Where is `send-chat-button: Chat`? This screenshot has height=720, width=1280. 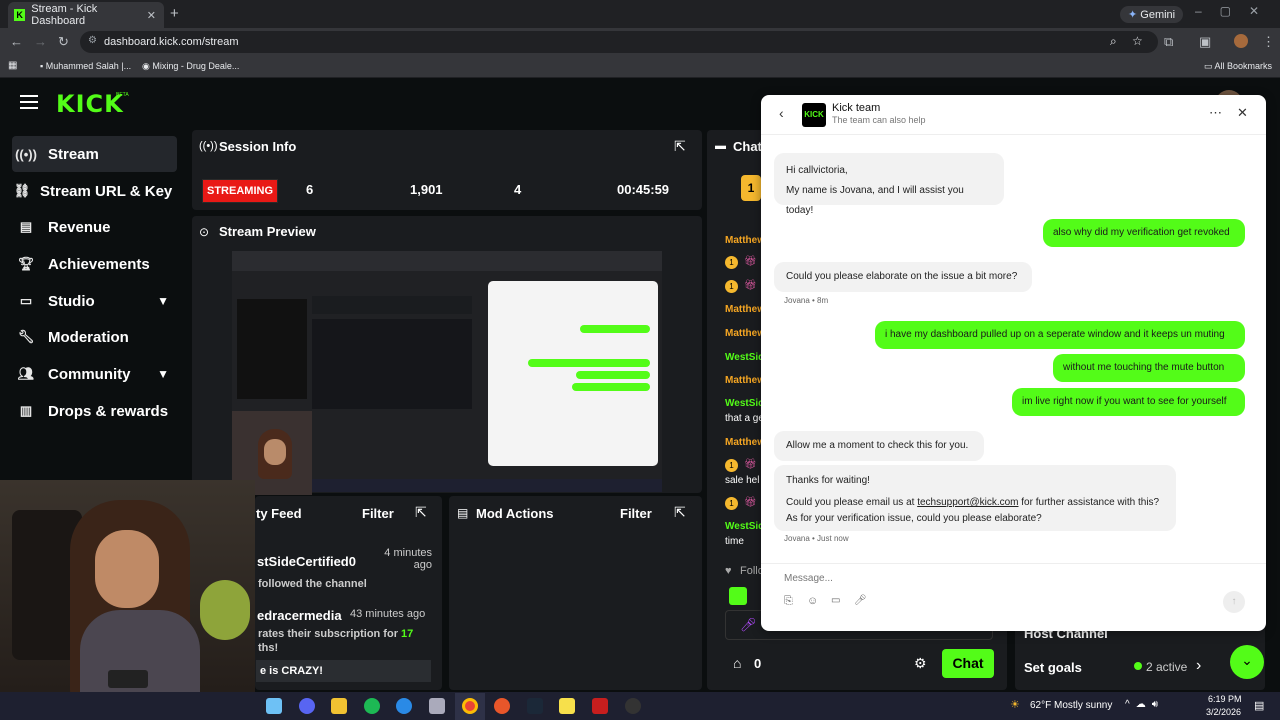 send-chat-button: Chat is located at coordinates (968, 663).